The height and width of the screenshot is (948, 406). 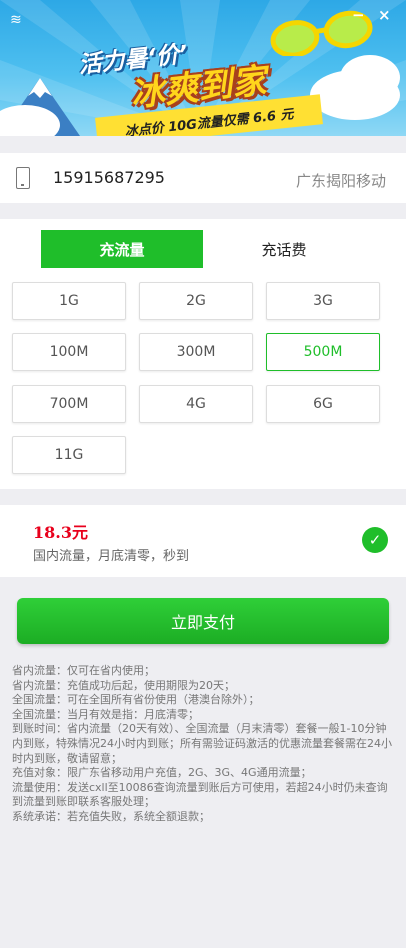 What do you see at coordinates (323, 301) in the screenshot?
I see `package-option: 3G` at bounding box center [323, 301].